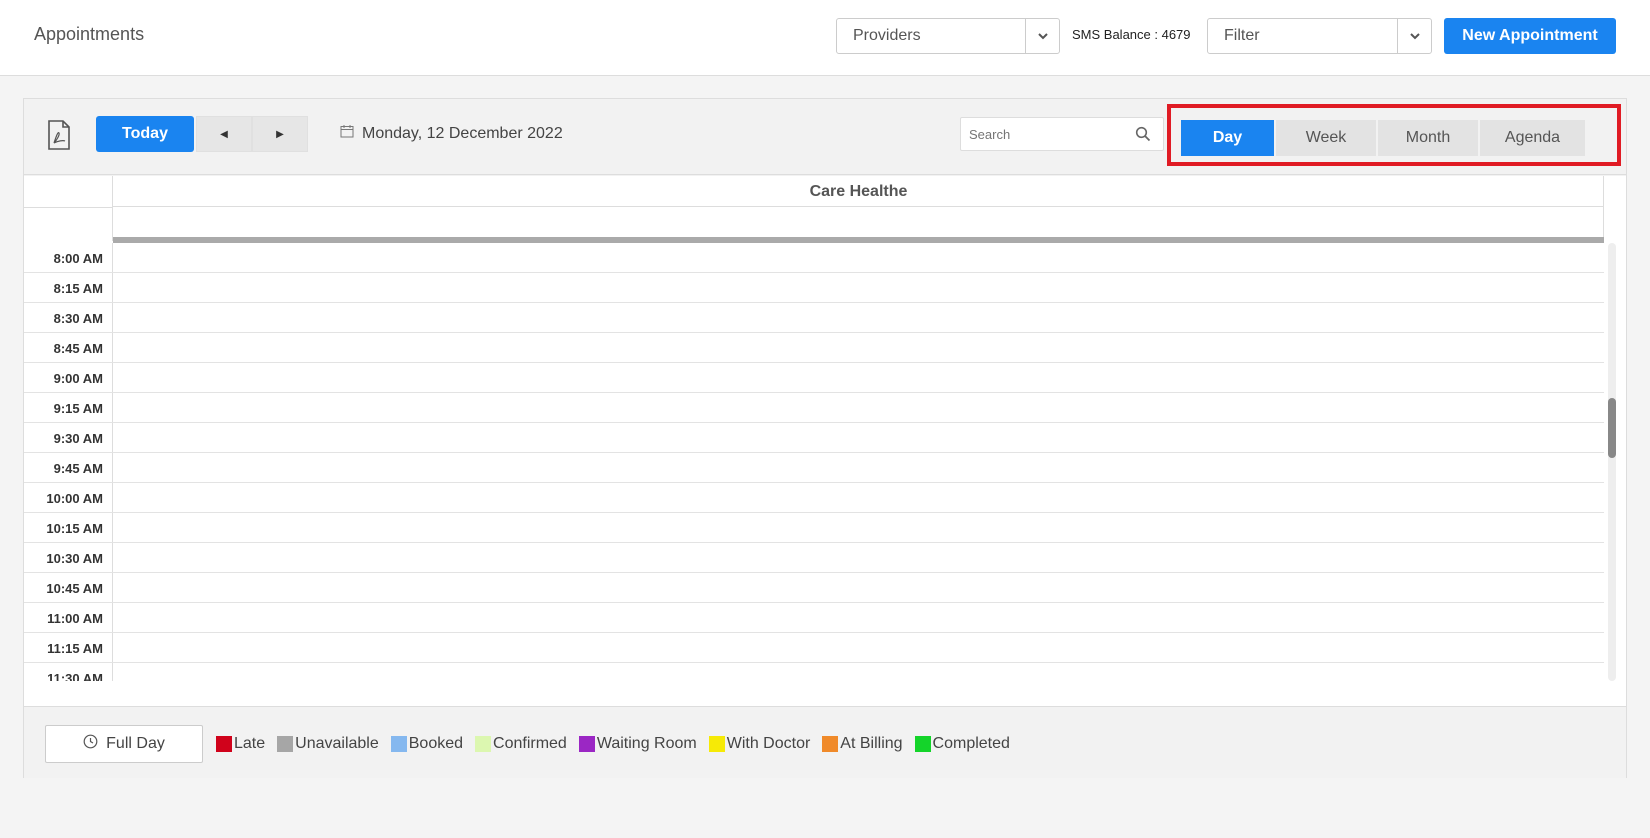 This screenshot has height=838, width=1650. What do you see at coordinates (68, 672) in the screenshot?
I see `time-label: 11:30 AM` at bounding box center [68, 672].